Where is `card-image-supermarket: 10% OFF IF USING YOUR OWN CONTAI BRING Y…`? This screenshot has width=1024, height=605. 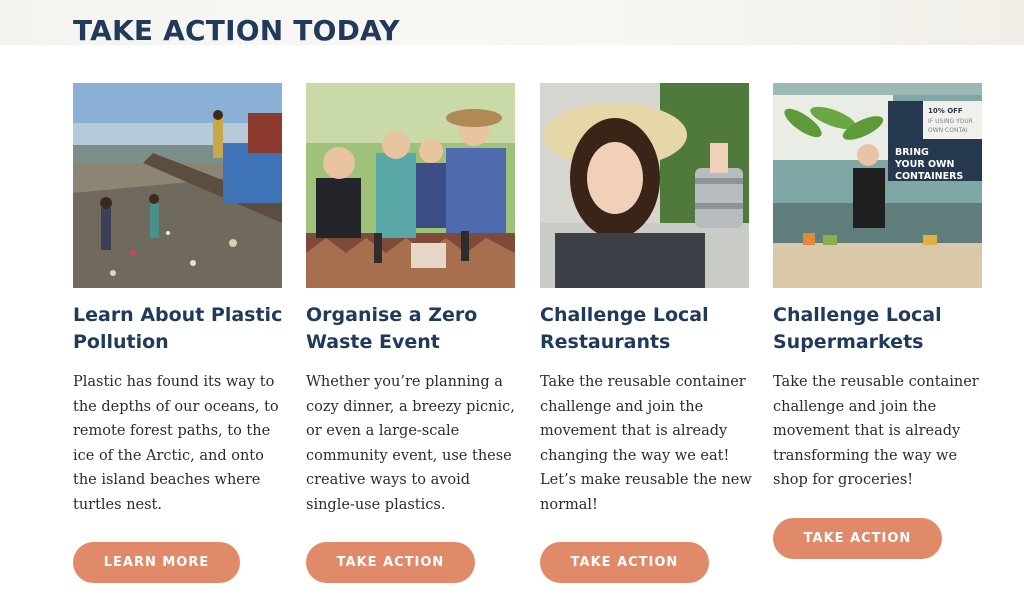
card-image-supermarket: 10% OFF IF USING YOUR OWN CONTAI BRING Y… is located at coordinates (877, 185).